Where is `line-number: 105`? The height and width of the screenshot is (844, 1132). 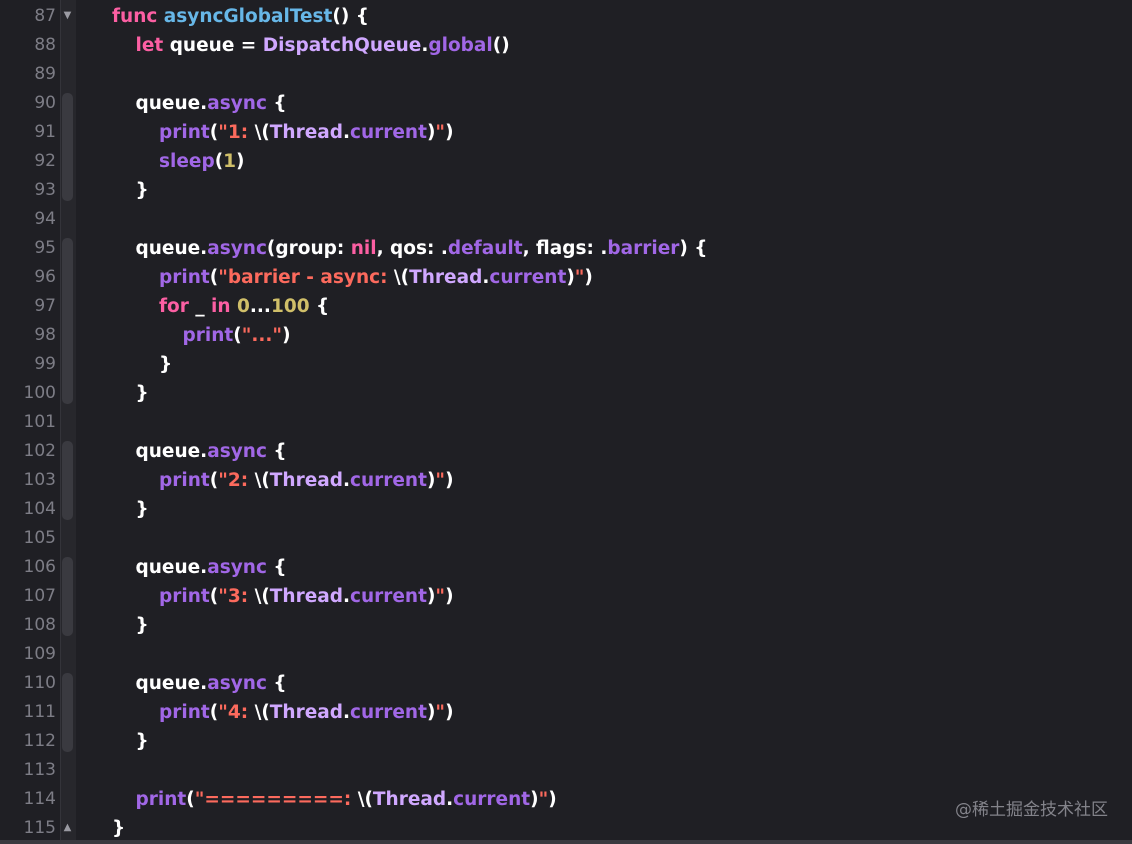
line-number: 105 is located at coordinates (39, 538).